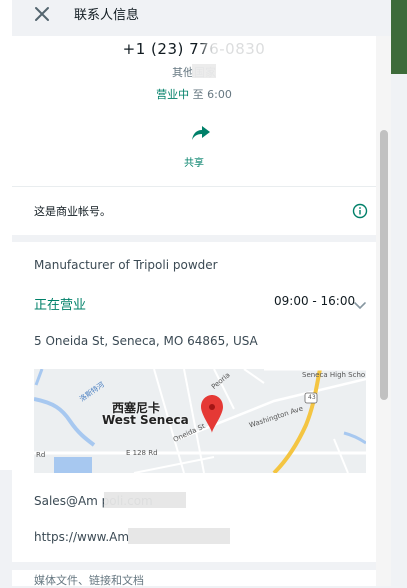  I want to click on map-poi-label: Seneca High Scho, so click(334, 375).